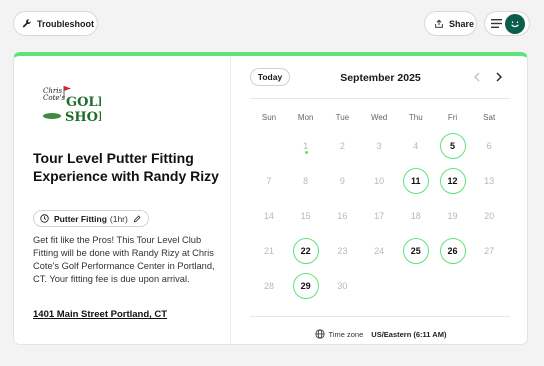  I want to click on prev-month-button, so click(477, 77).